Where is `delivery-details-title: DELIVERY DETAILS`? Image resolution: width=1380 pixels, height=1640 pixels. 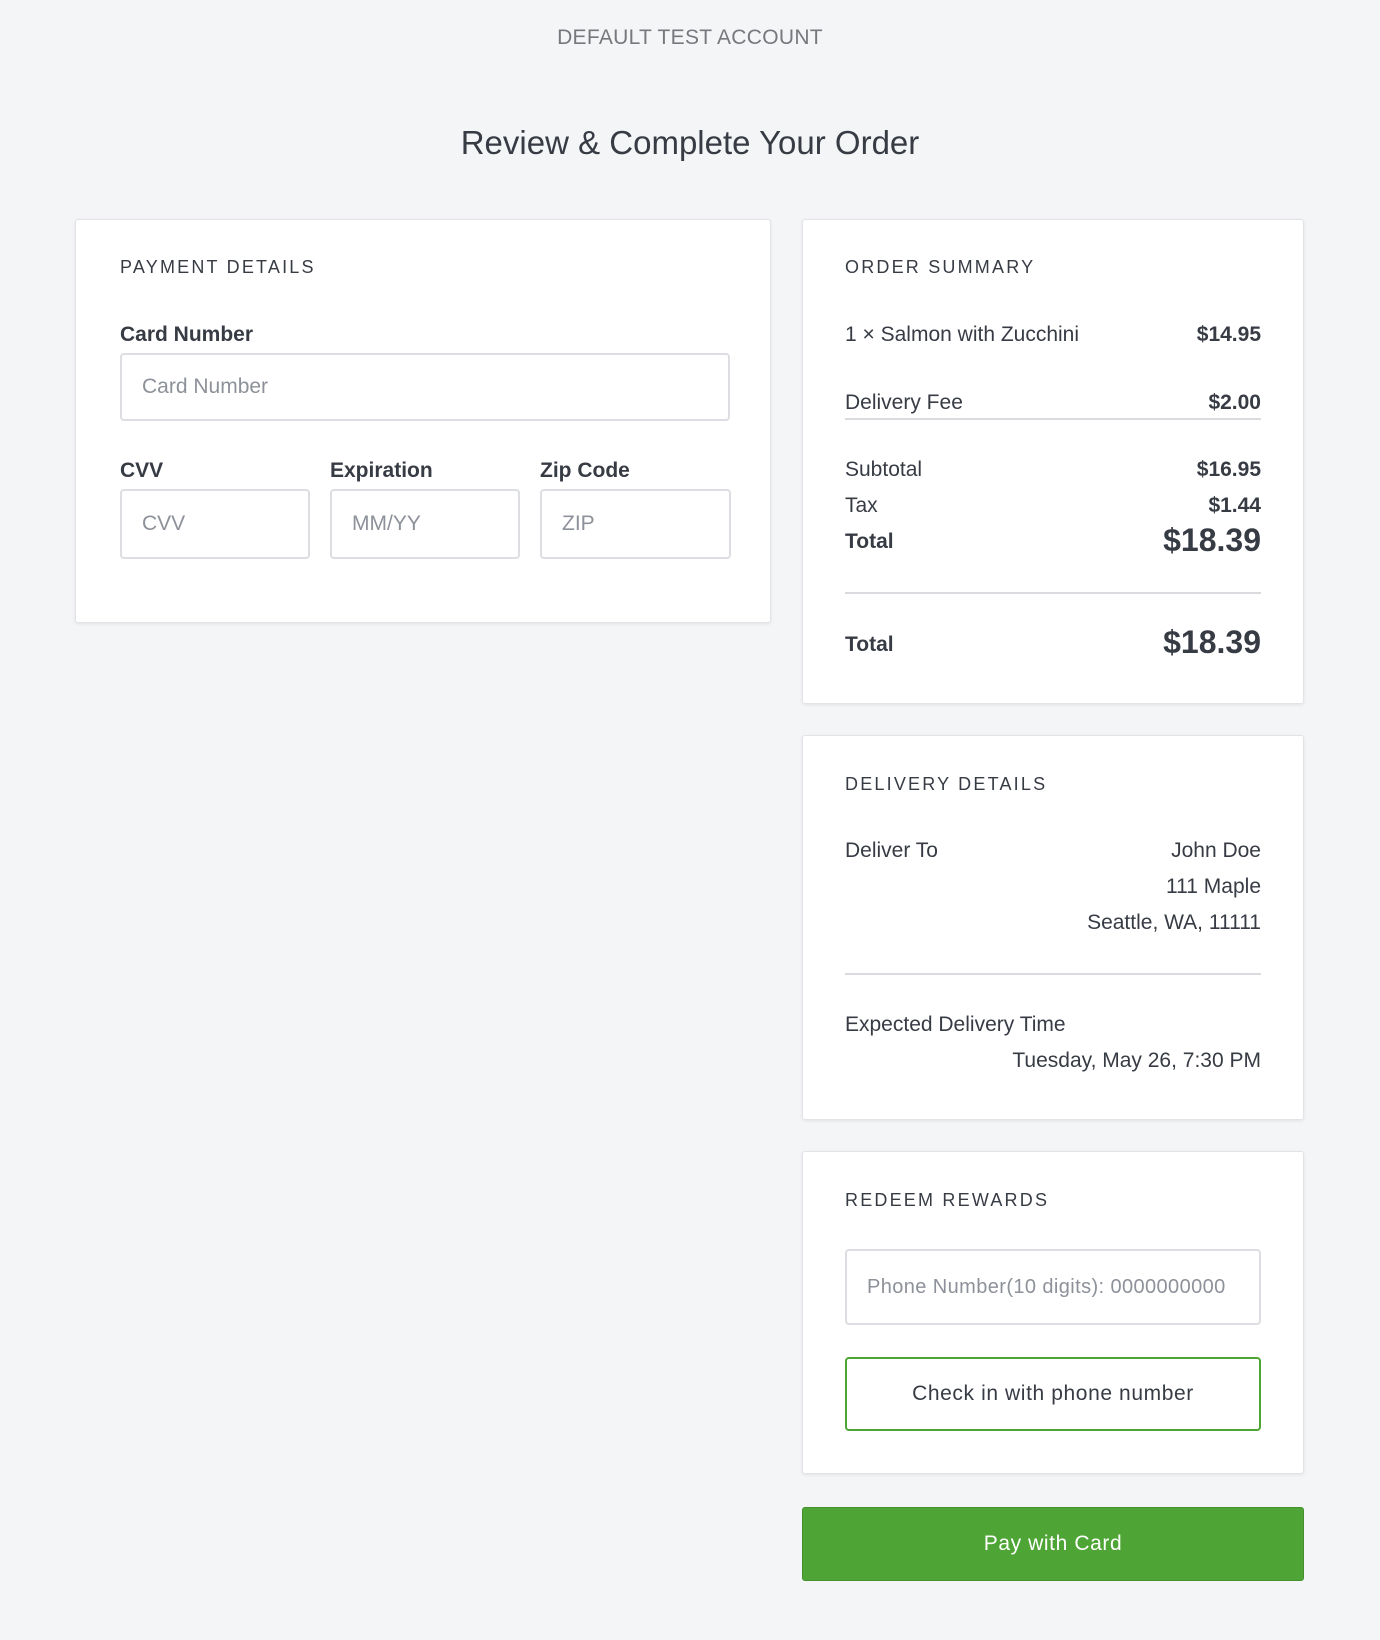
delivery-details-title: DELIVERY DETAILS is located at coordinates (946, 784).